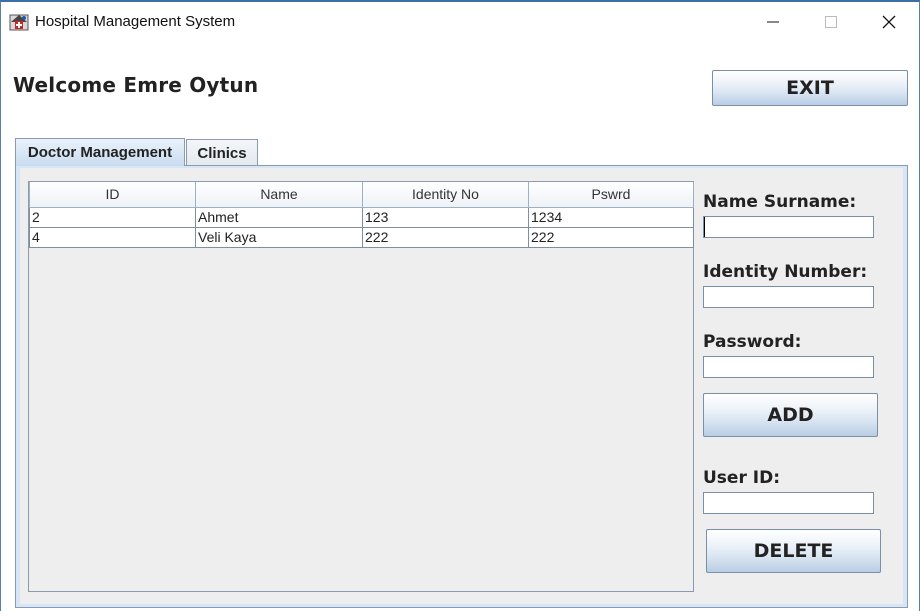 This screenshot has width=920, height=611. I want to click on name-surname-label: Name Surname:, so click(780, 202).